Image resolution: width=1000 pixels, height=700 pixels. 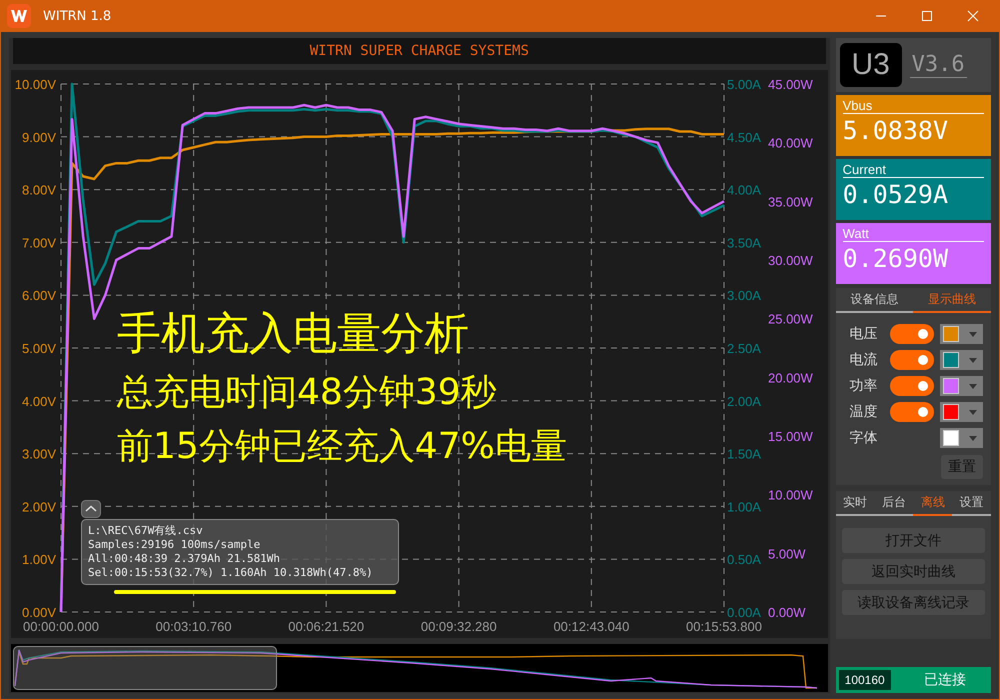 What do you see at coordinates (91, 509) in the screenshot?
I see `collapse-button` at bounding box center [91, 509].